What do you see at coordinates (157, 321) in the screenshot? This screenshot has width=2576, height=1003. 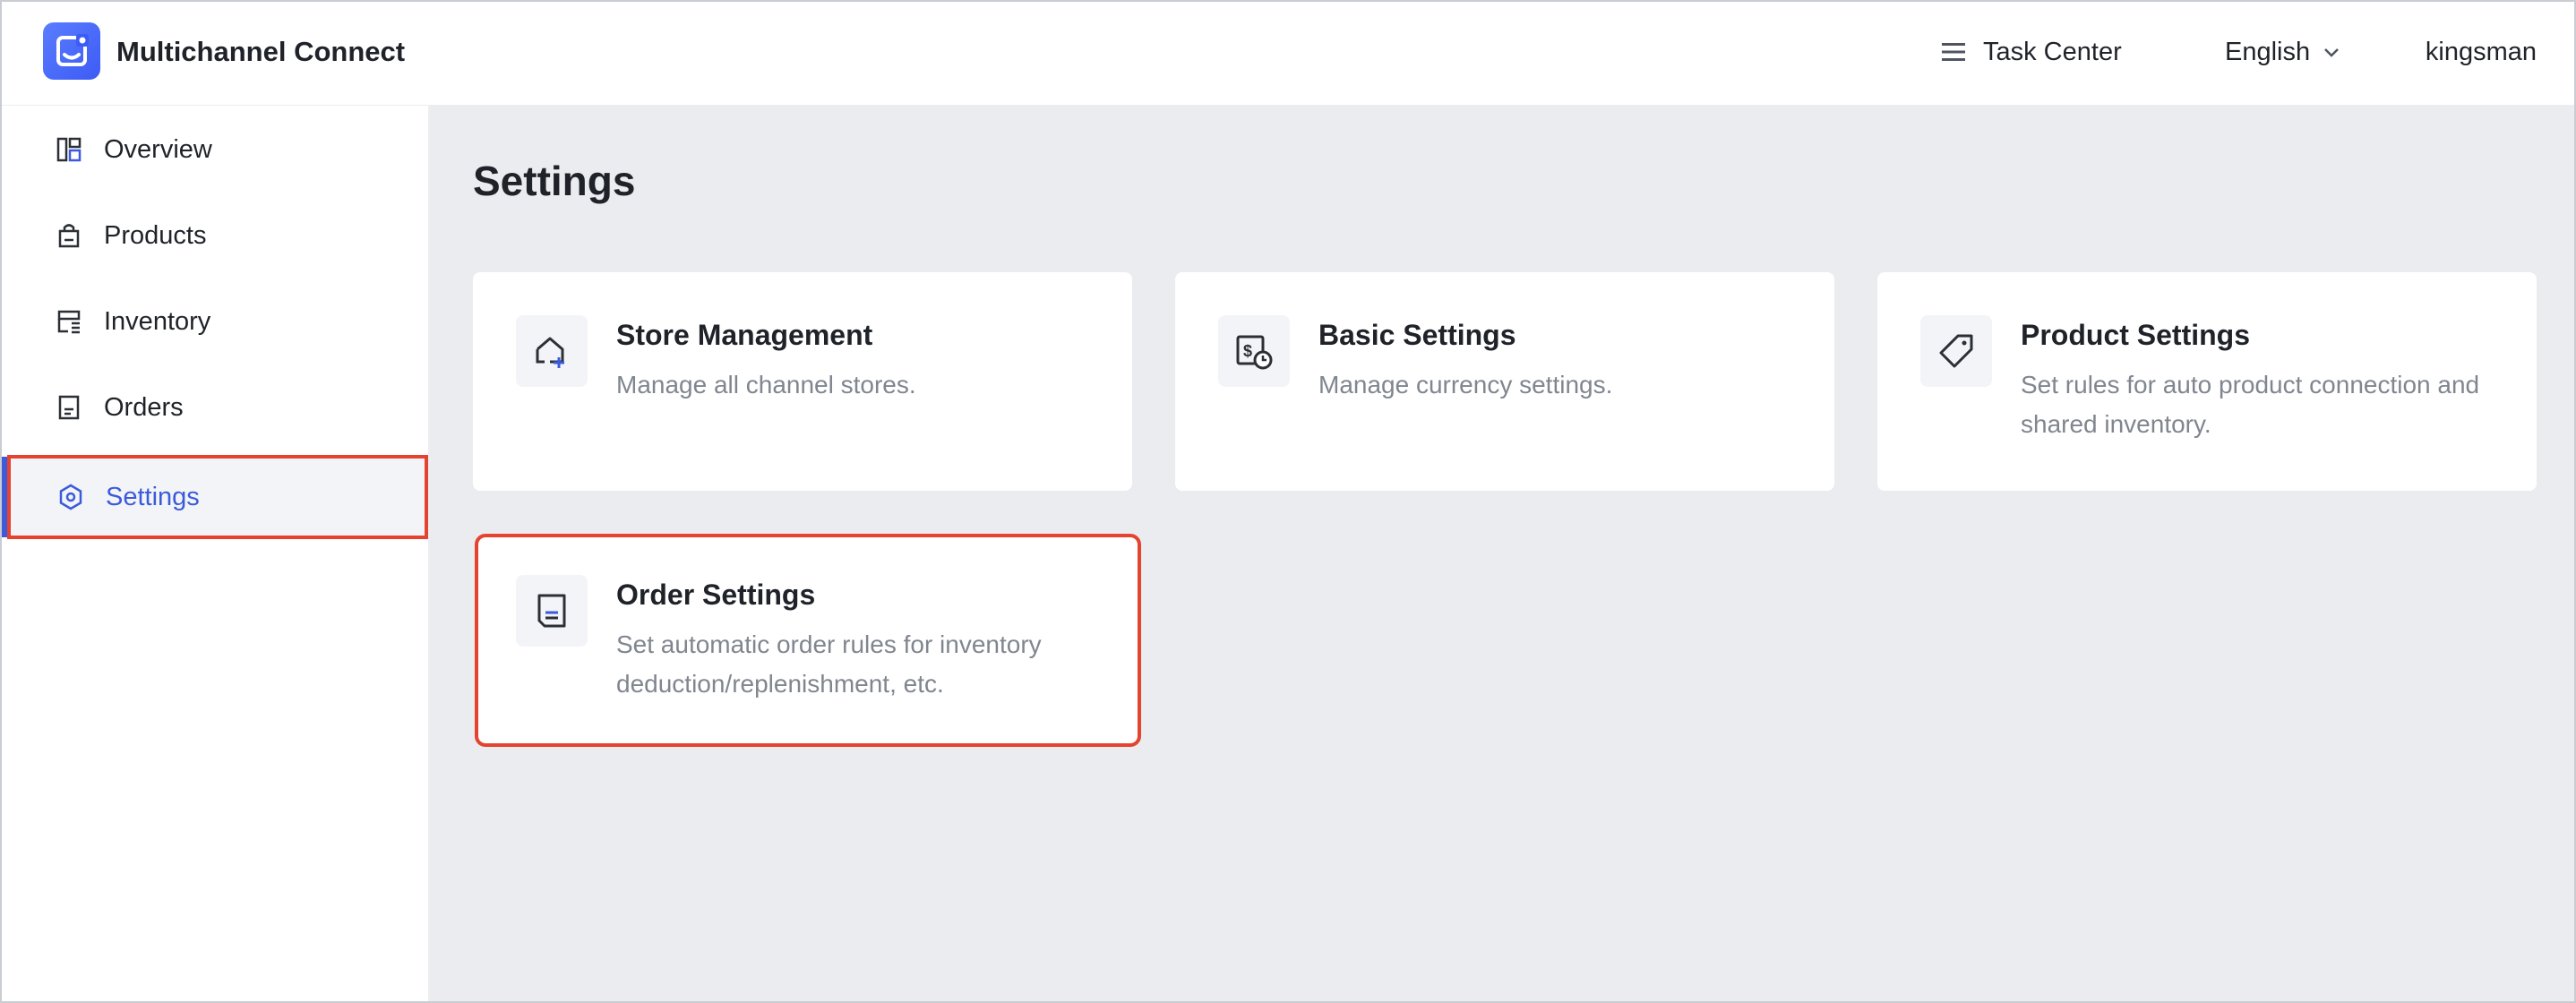 I see `sidebar-item-label: Inventory` at bounding box center [157, 321].